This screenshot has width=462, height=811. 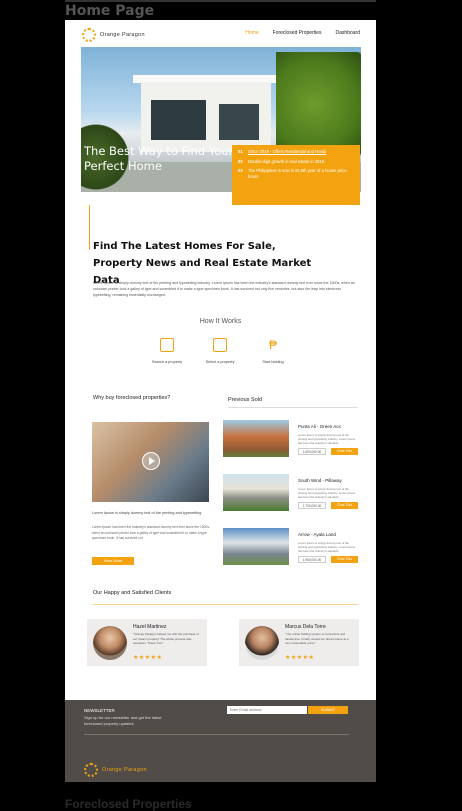 I want to click on peso-icon: ₱, so click(x=272, y=345).